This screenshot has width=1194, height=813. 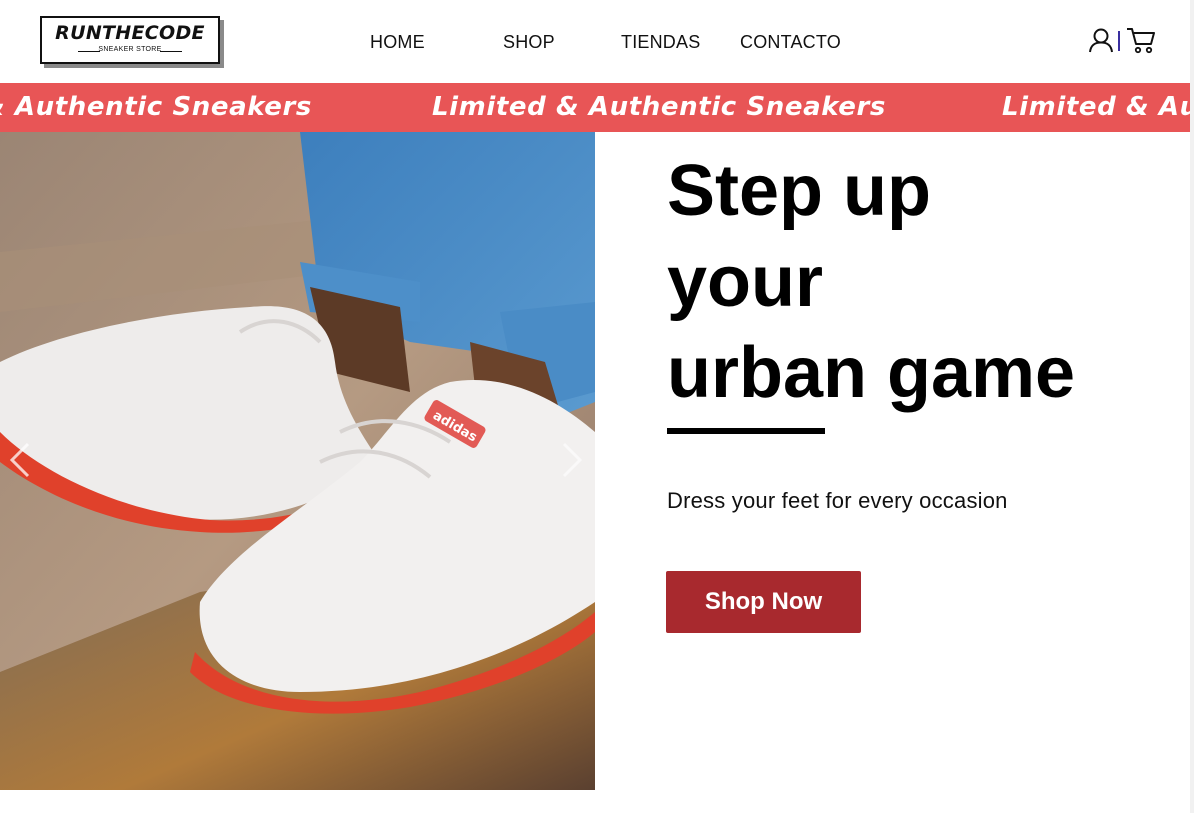 What do you see at coordinates (130, 49) in the screenshot?
I see `logo-tagline: SNEAKER STORE` at bounding box center [130, 49].